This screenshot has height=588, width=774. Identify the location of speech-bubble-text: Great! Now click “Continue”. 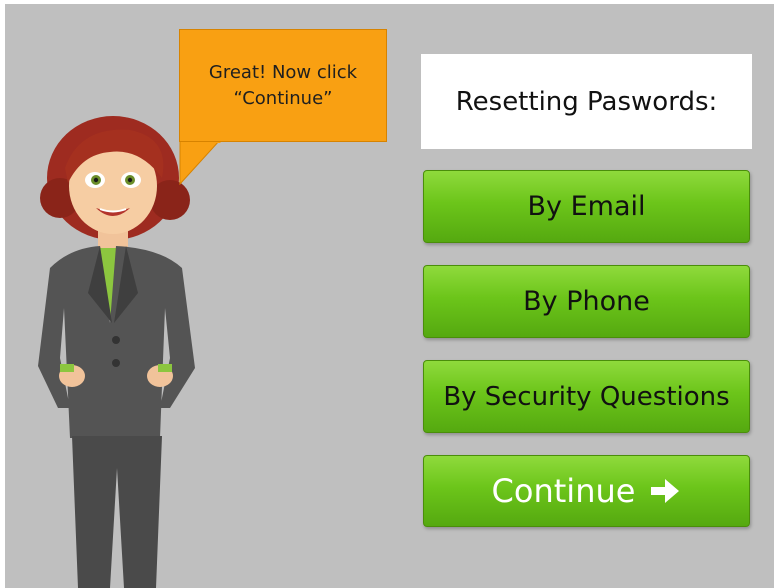
(283, 86).